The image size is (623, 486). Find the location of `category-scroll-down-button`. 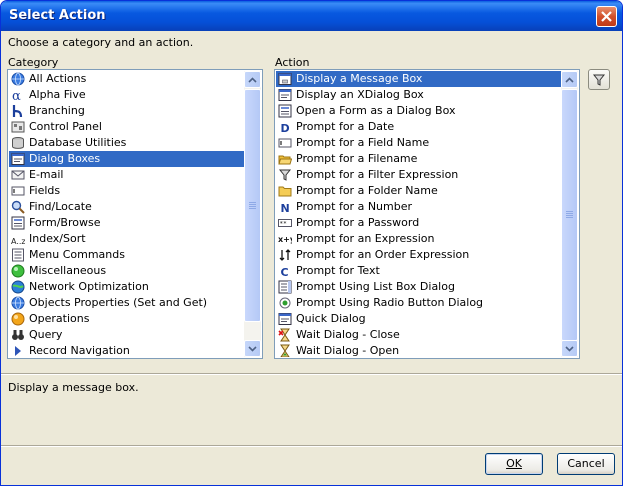

category-scroll-down-button is located at coordinates (252, 348).